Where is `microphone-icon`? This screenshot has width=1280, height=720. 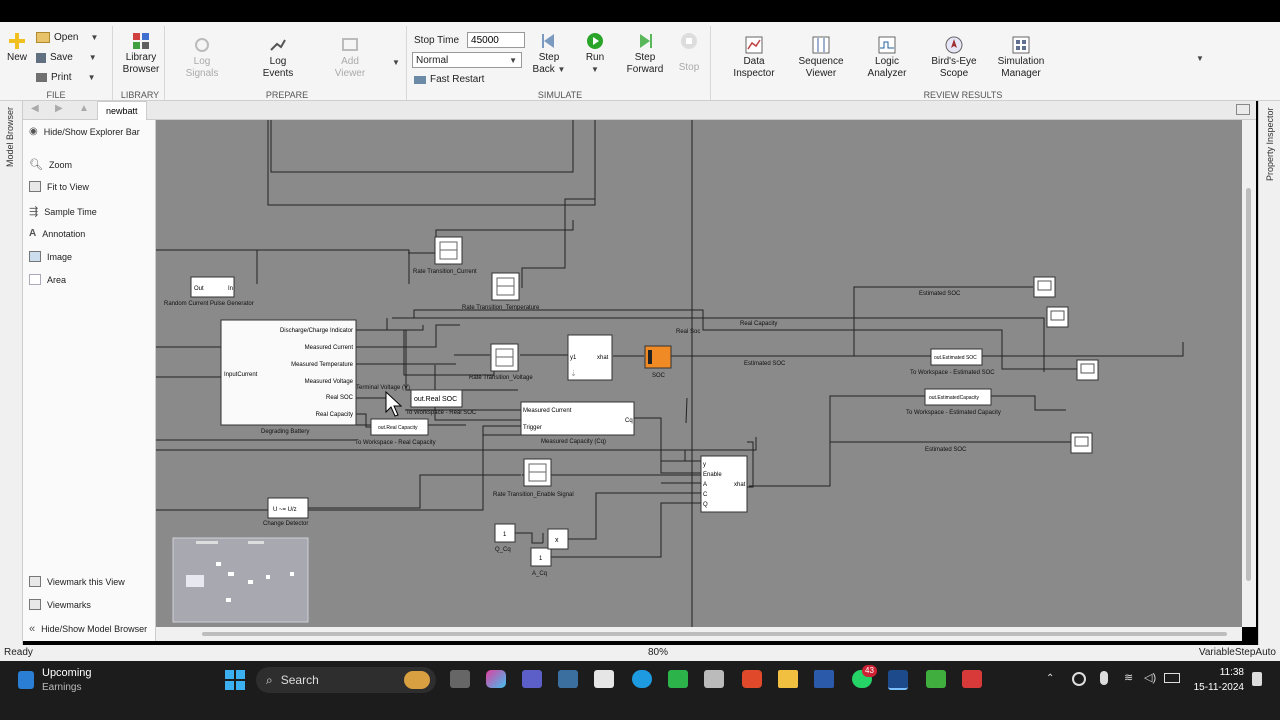
microphone-icon is located at coordinates (1104, 678).